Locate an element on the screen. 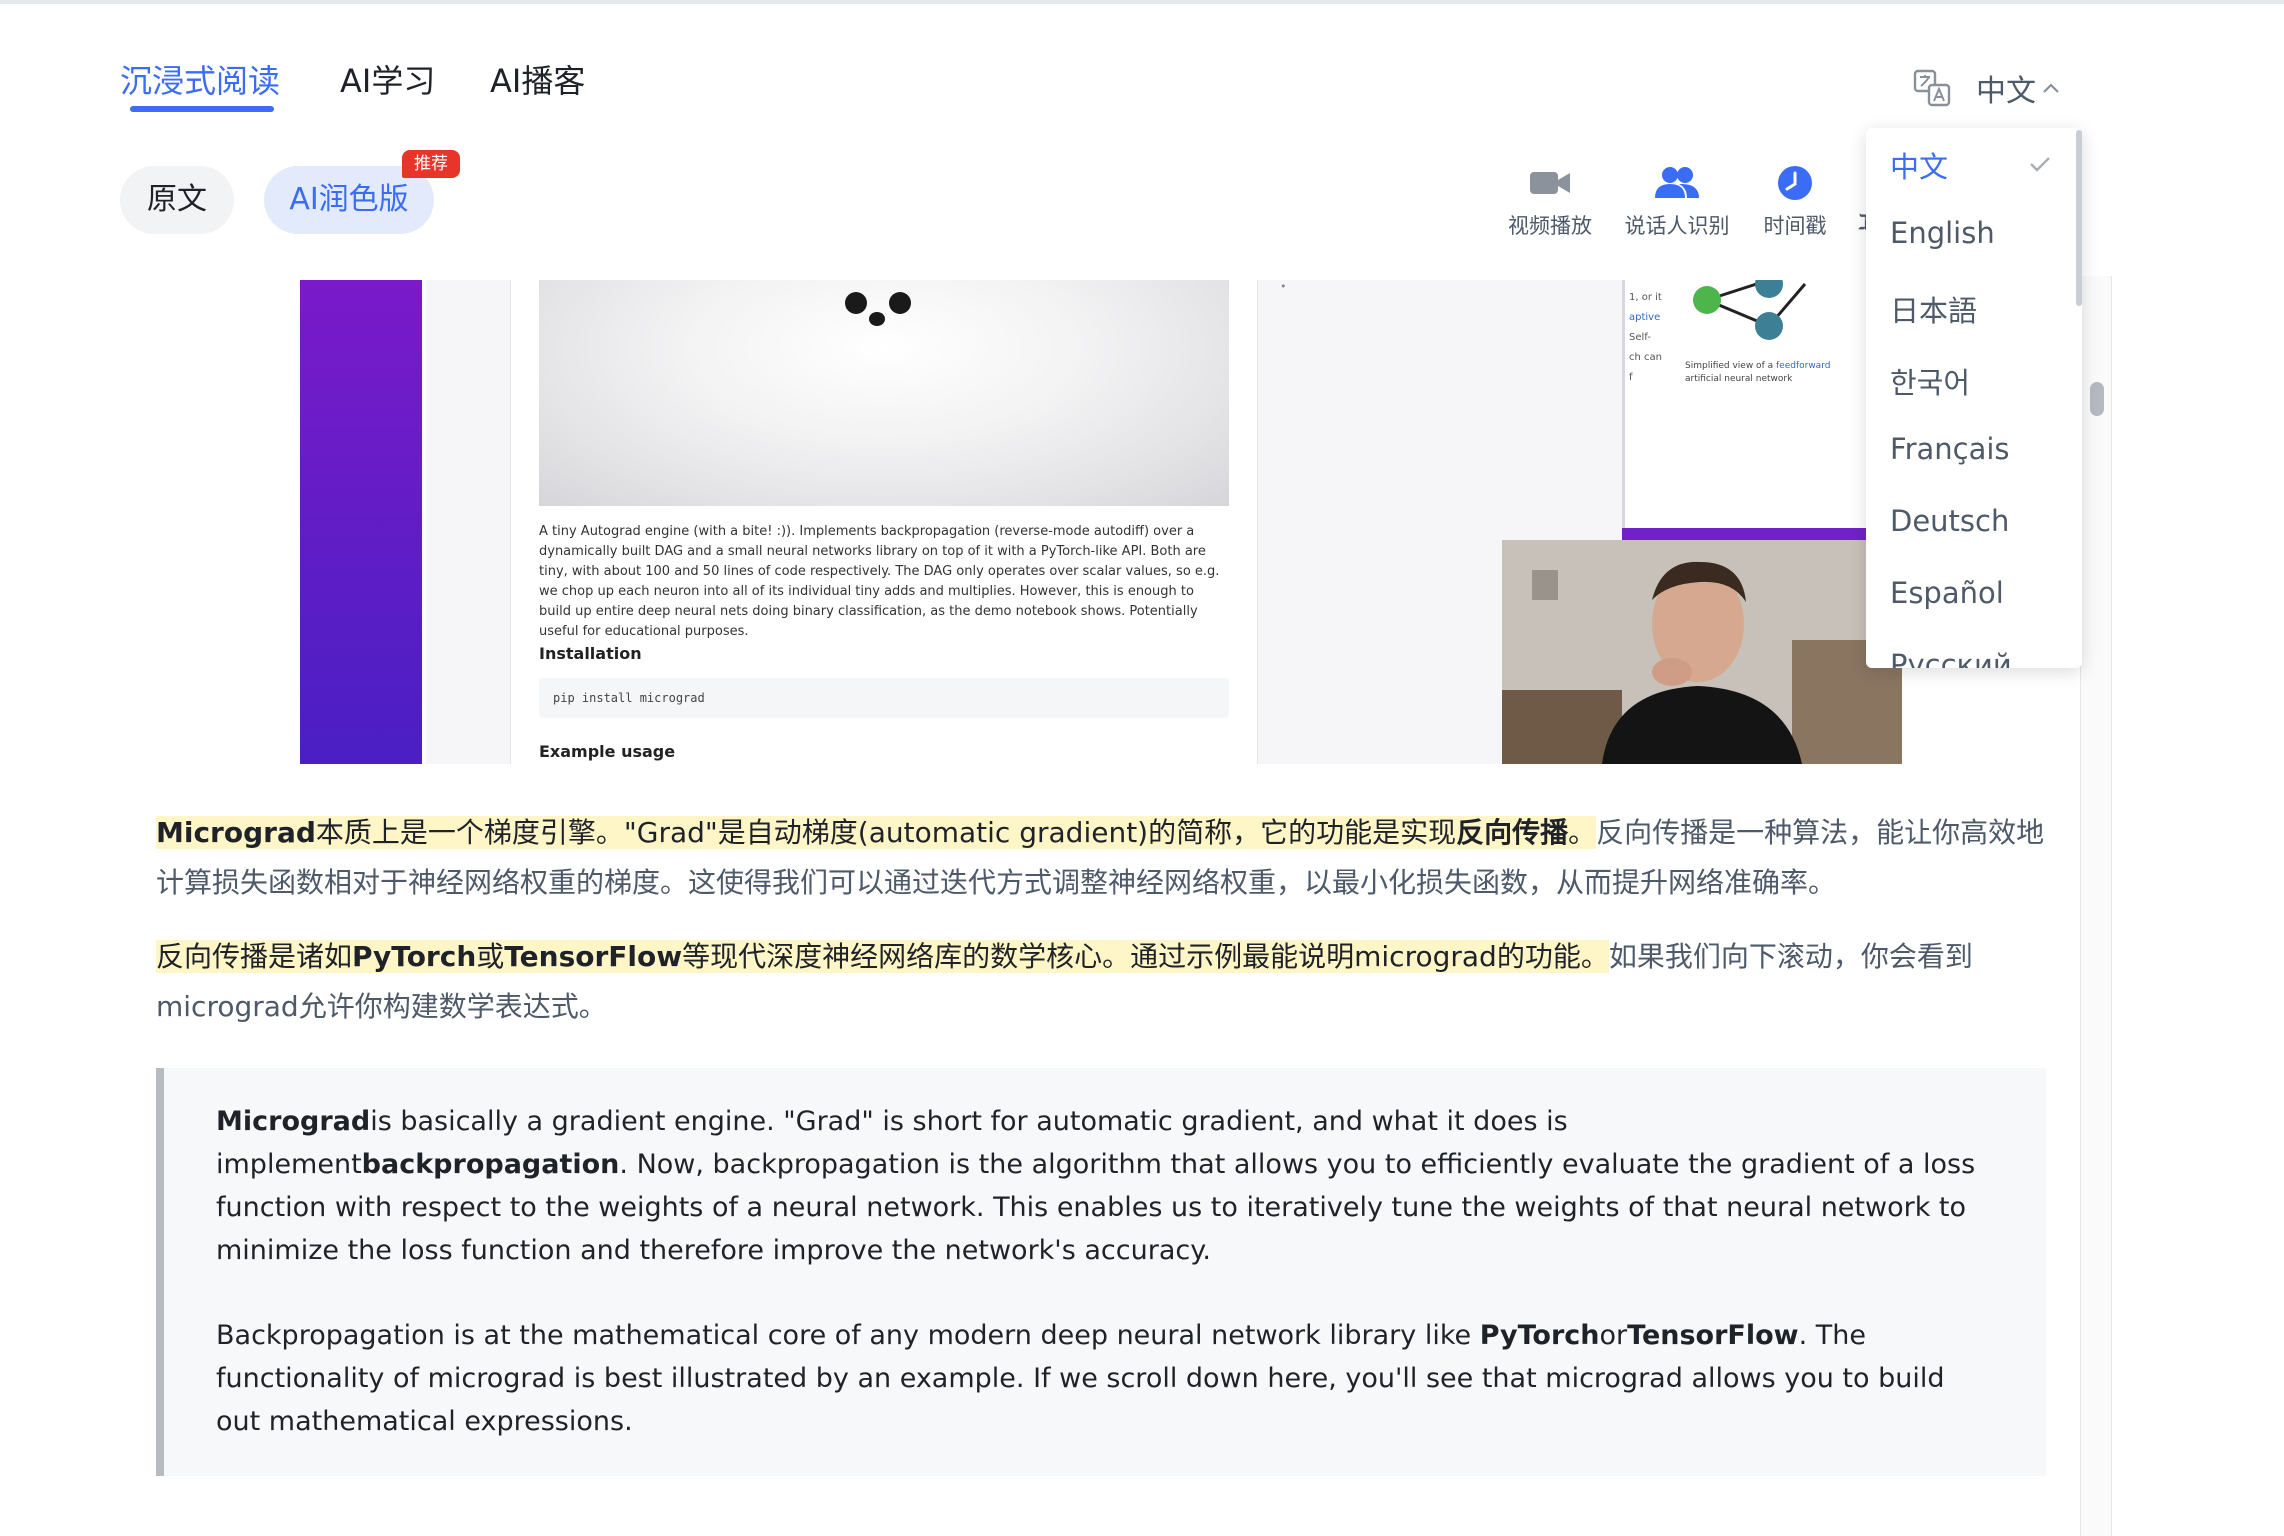  page-scrollbar-track is located at coordinates (2096, 906).